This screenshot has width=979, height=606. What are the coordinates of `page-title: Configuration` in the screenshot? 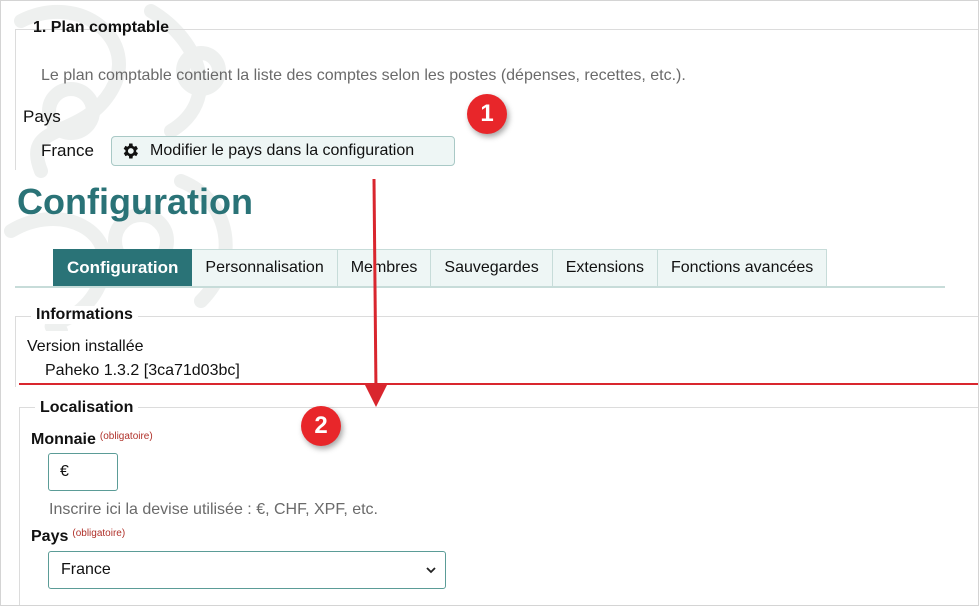 It's located at (135, 201).